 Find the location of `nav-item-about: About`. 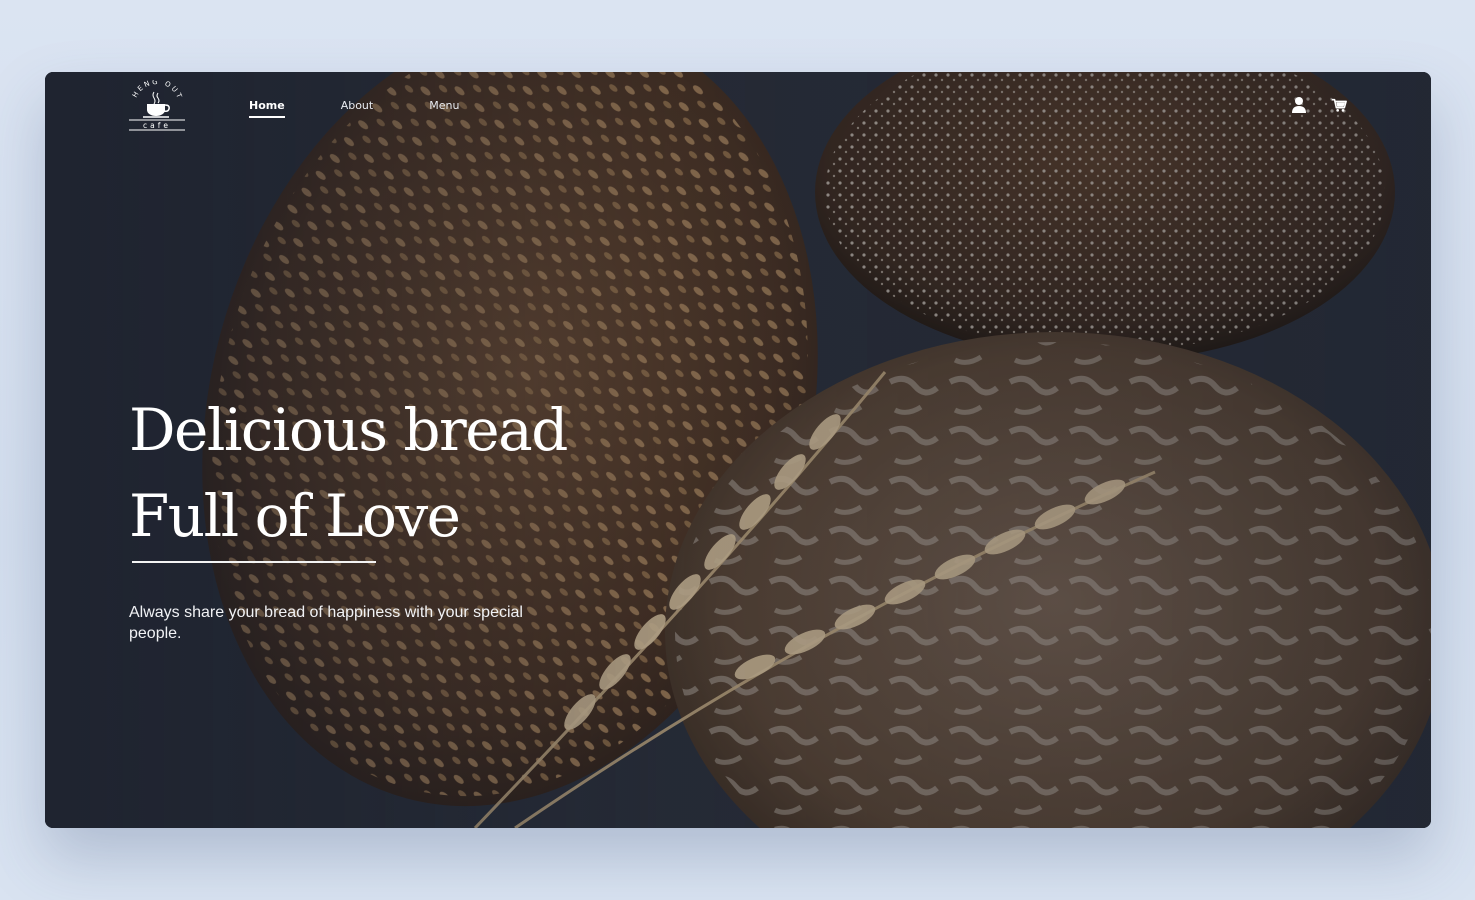

nav-item-about: About is located at coordinates (357, 105).